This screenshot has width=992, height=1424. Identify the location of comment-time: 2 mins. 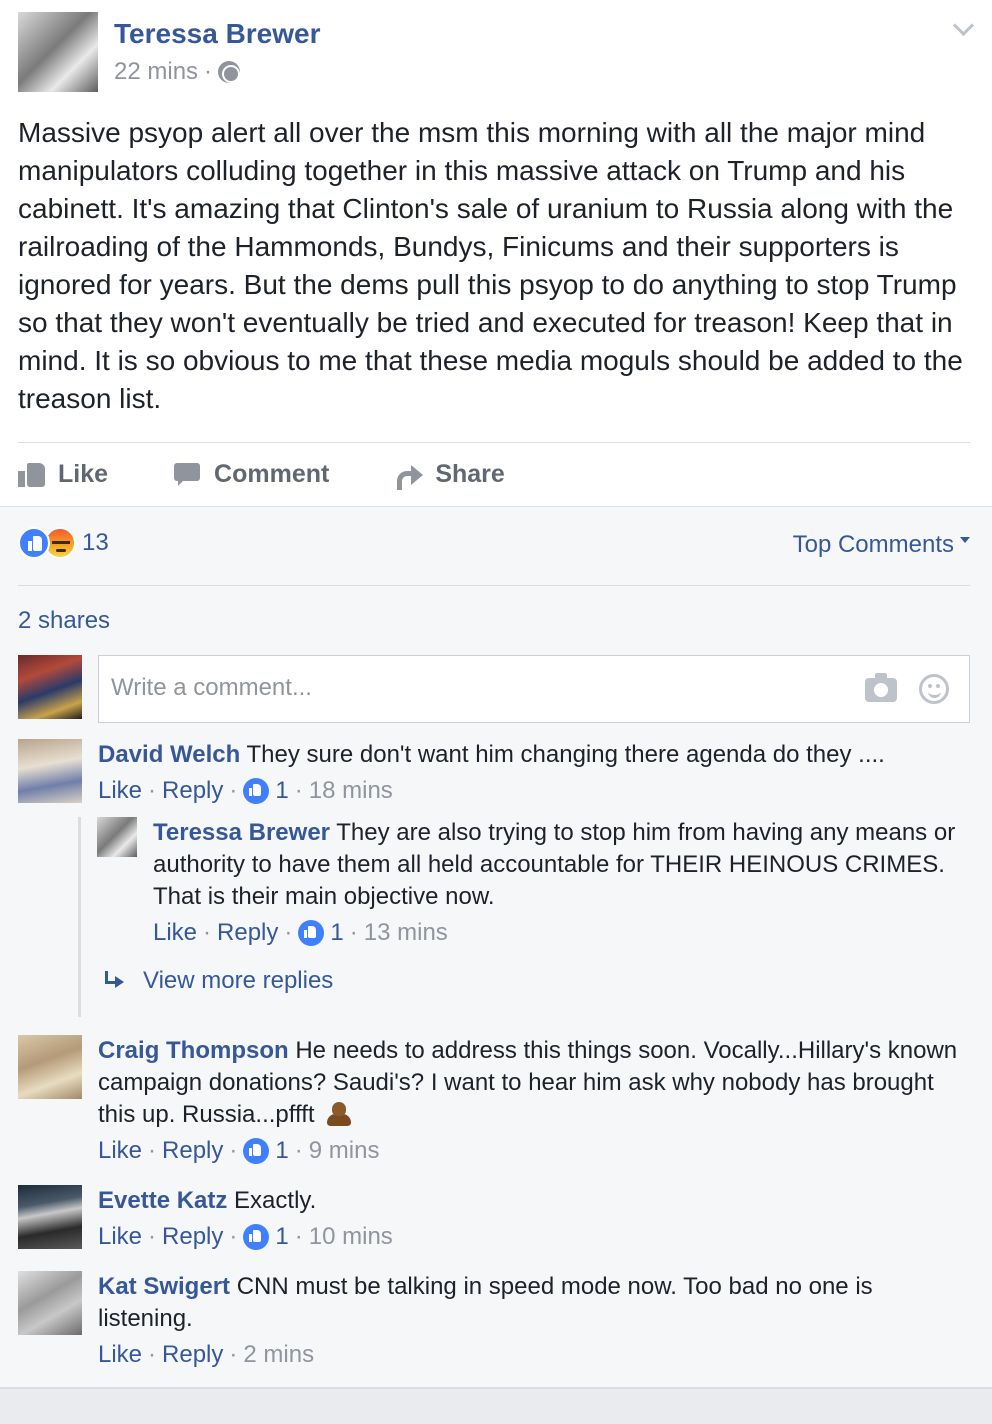
(278, 1355).